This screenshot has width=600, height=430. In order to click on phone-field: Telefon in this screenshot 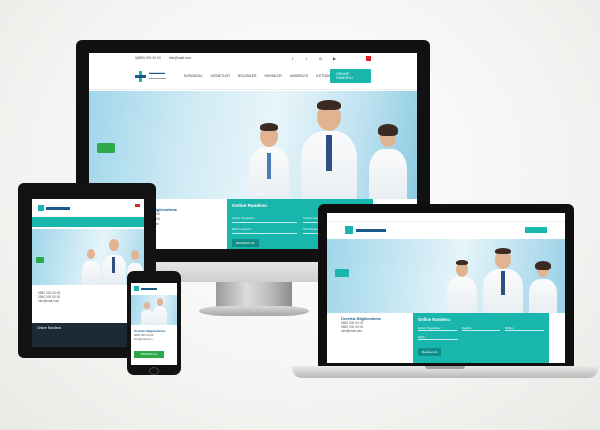, I will do `click(481, 328)`.